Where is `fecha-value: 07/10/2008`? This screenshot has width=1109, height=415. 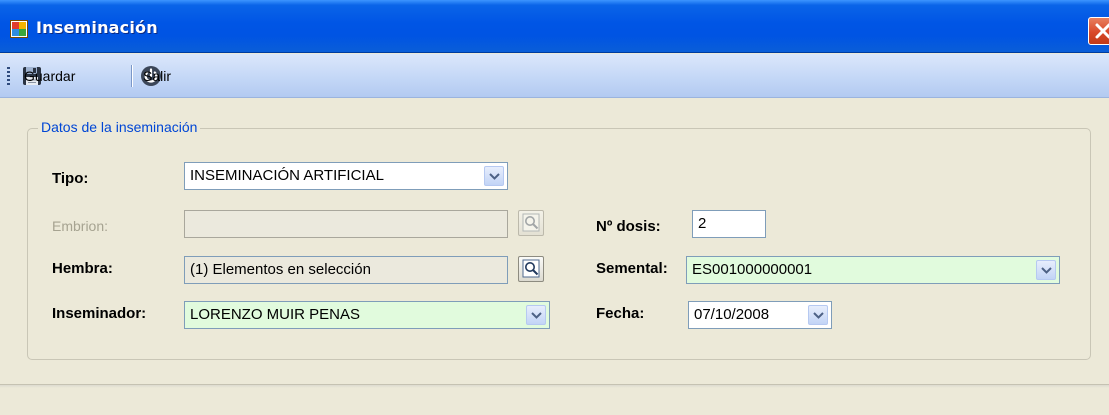 fecha-value: 07/10/2008 is located at coordinates (732, 314).